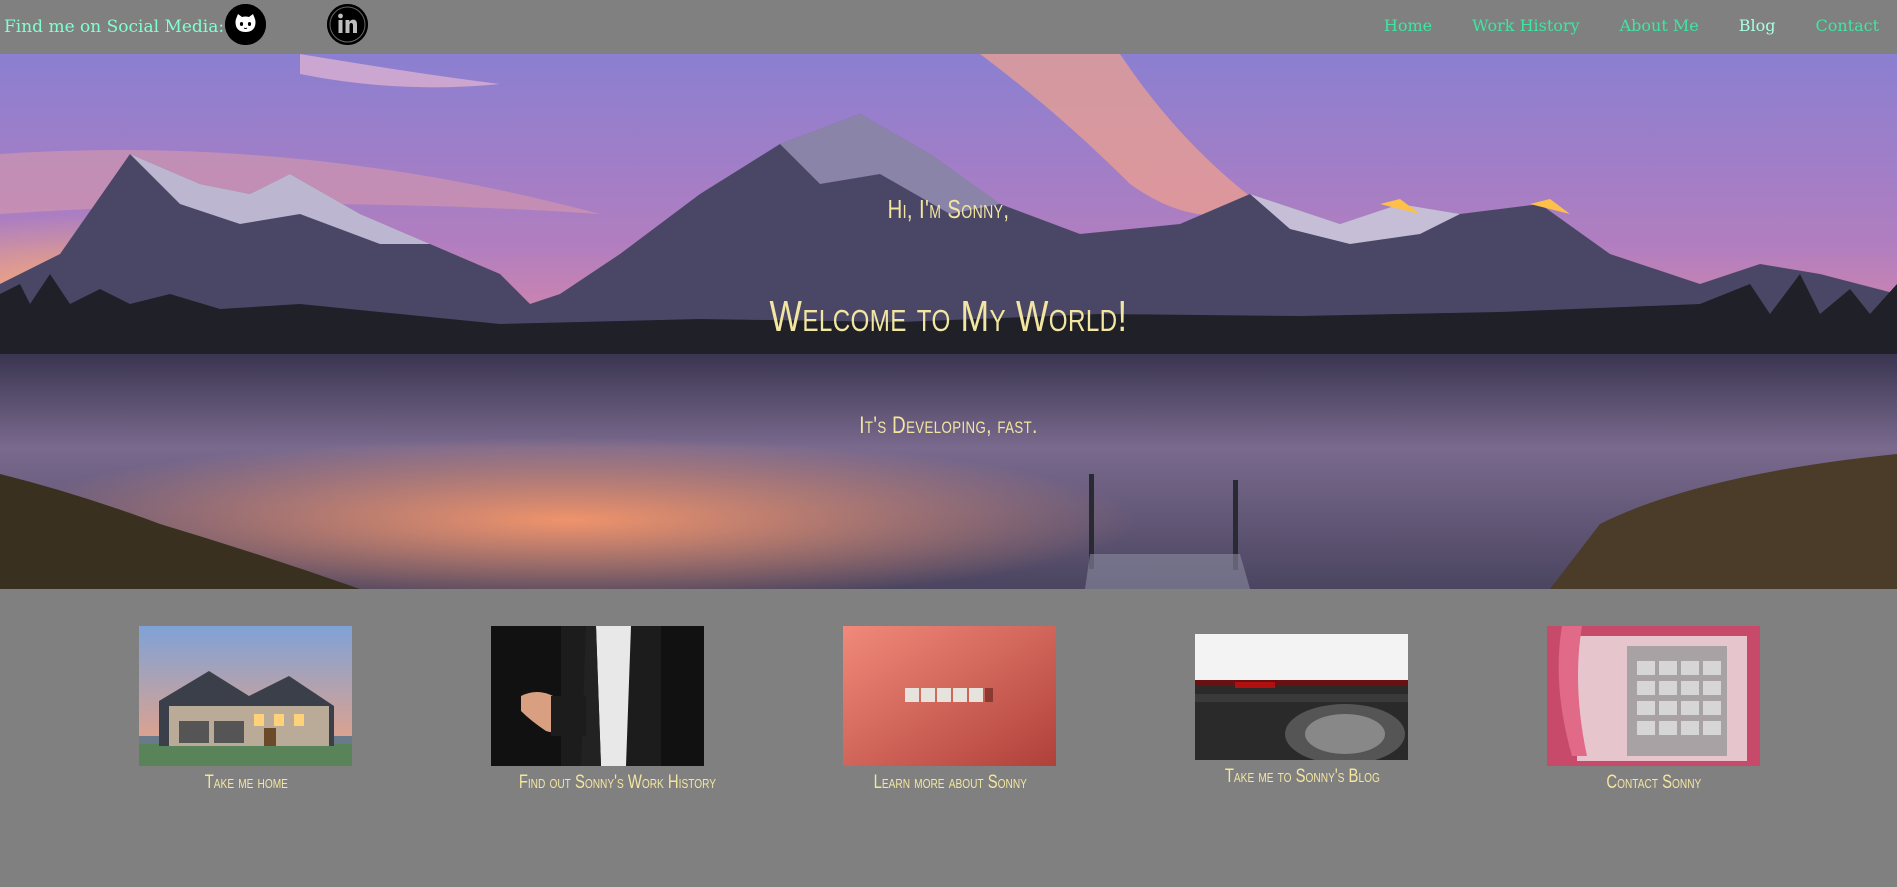 This screenshot has height=887, width=1897. I want to click on card-caption-blog: Take me to Sonny's Blog, so click(1301, 777).